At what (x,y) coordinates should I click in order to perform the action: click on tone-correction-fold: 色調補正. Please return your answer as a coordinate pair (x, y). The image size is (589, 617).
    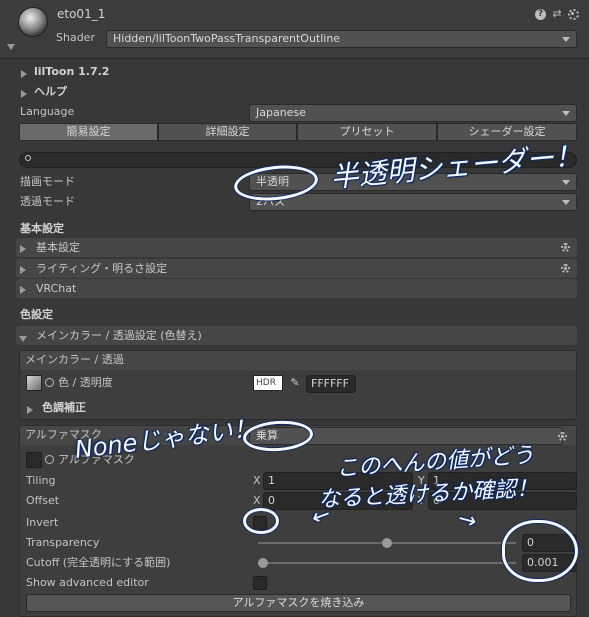
    Looking at the image, I should click on (64, 408).